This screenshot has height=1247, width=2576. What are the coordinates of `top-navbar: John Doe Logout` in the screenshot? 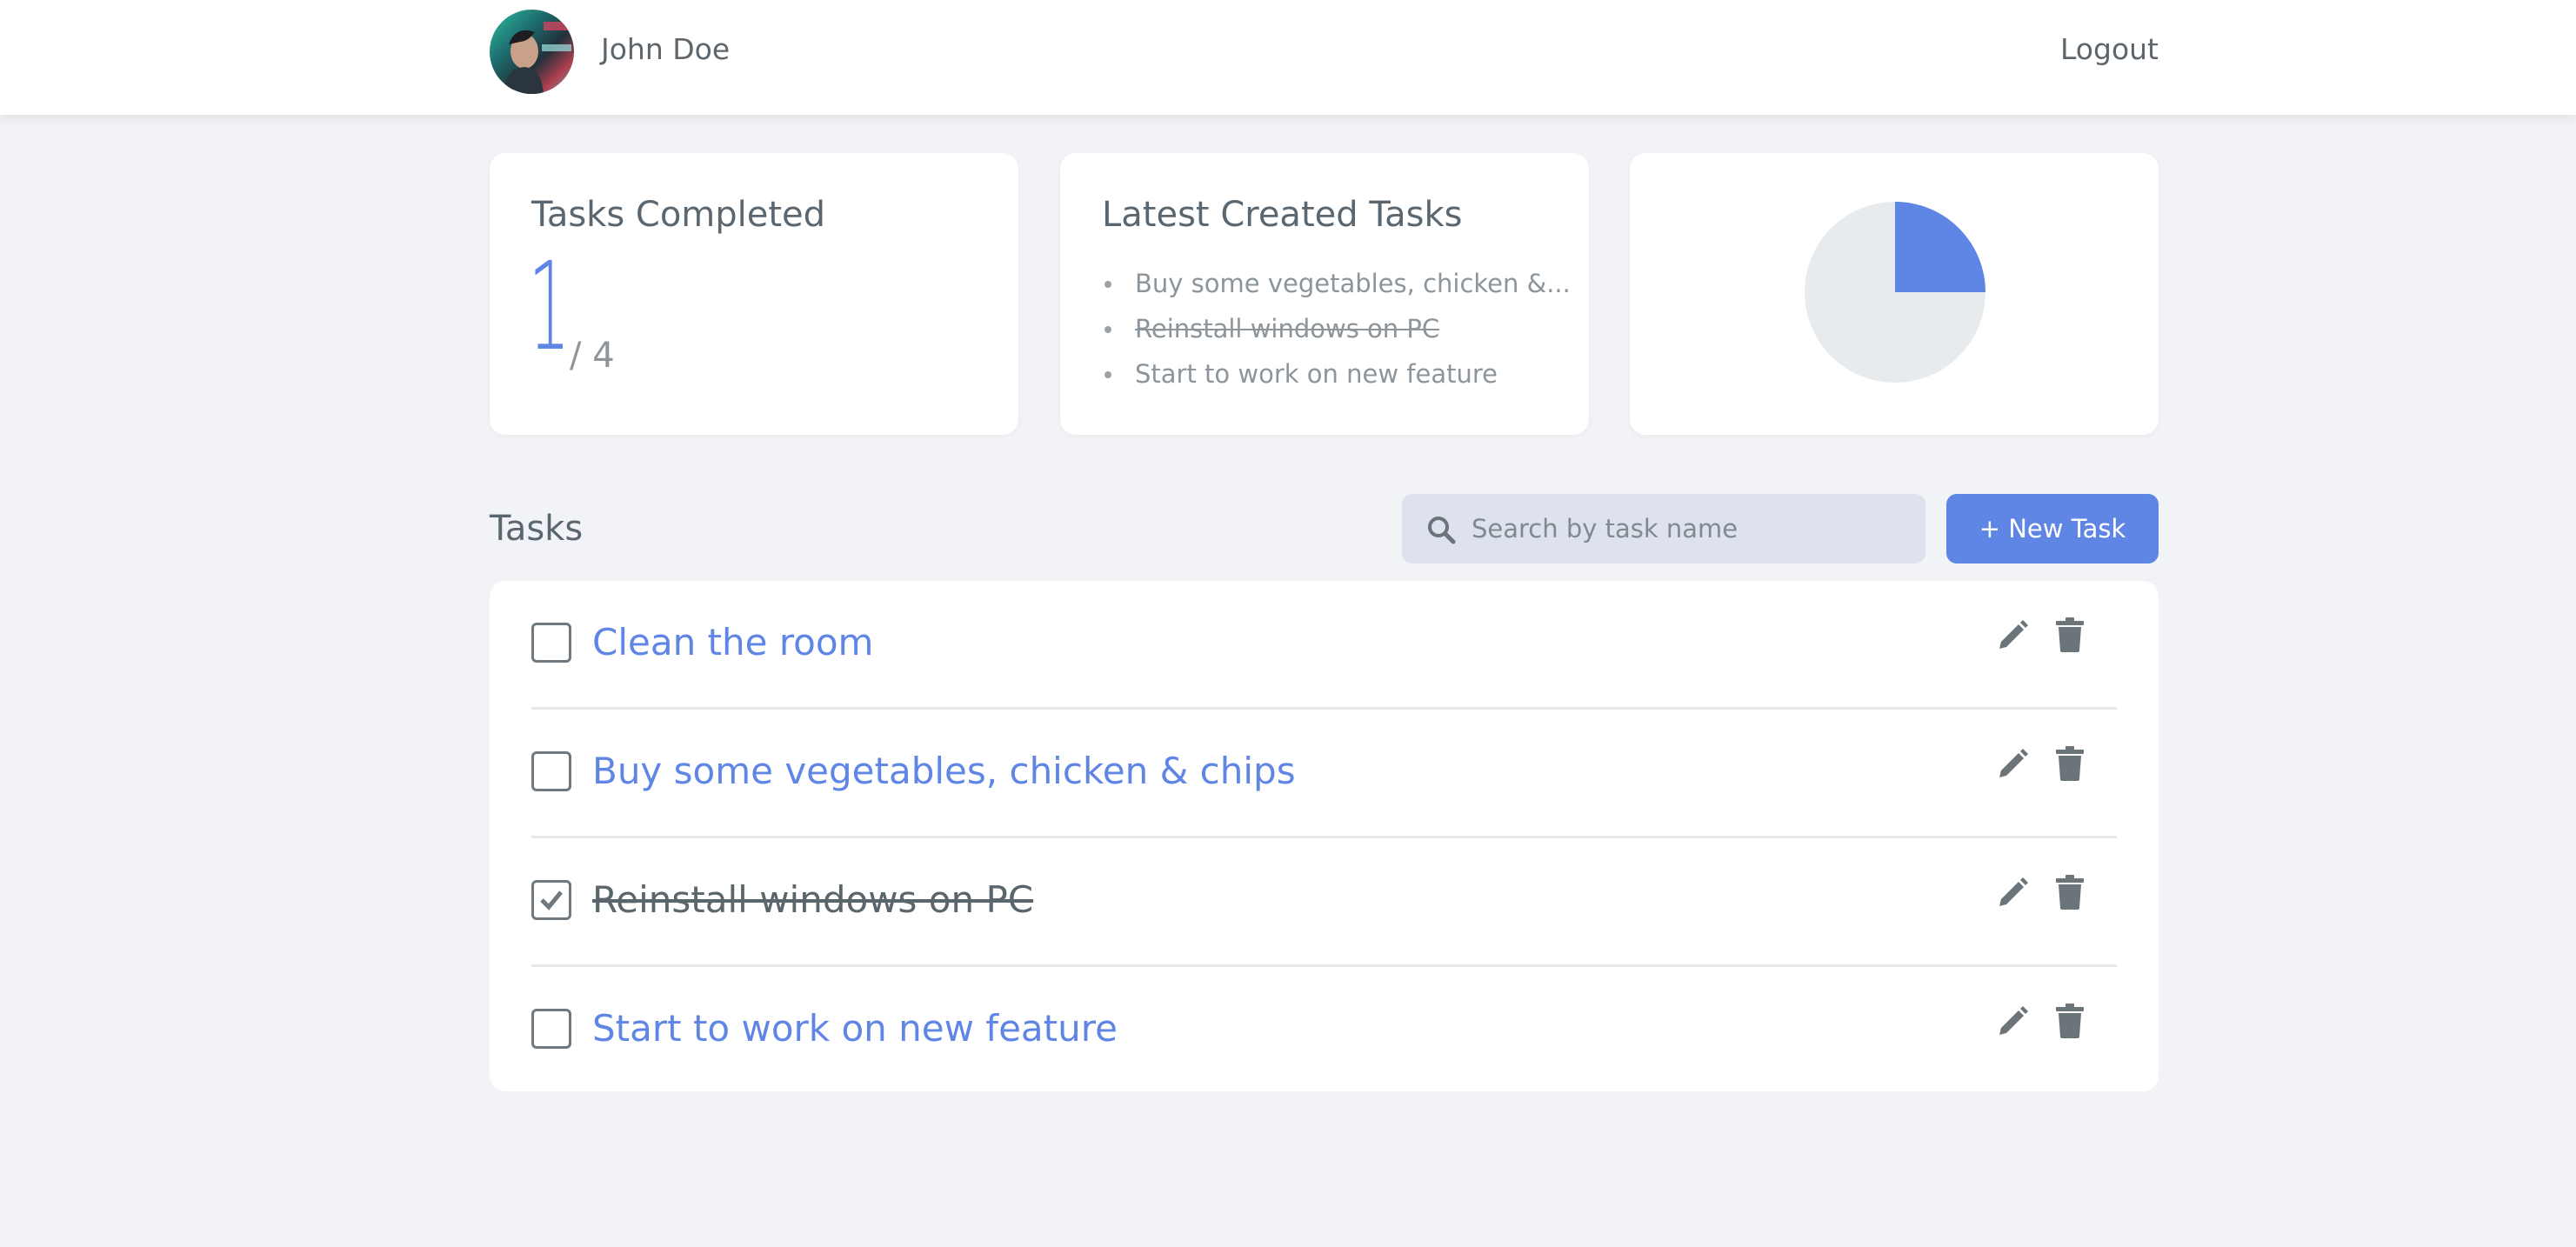 It's located at (1288, 58).